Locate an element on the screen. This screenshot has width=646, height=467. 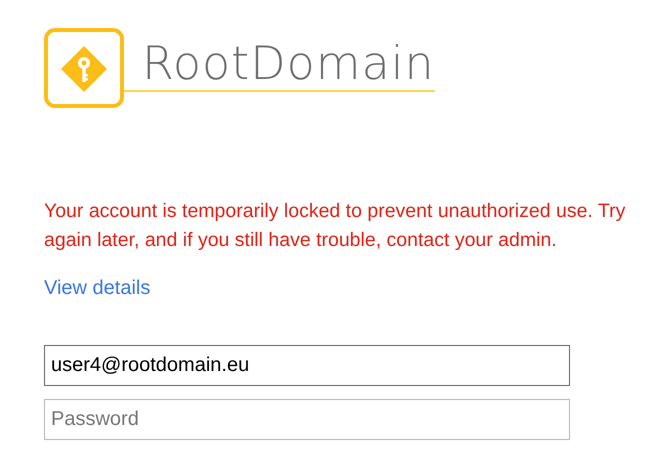
view-details-link: View details is located at coordinates (97, 288).